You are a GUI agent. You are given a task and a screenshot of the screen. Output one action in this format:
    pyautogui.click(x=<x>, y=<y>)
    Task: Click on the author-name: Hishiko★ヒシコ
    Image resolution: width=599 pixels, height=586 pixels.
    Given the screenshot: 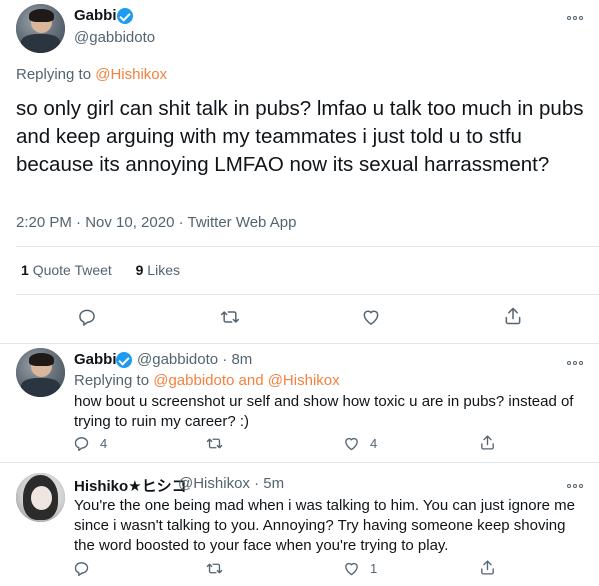 What is the action you would take?
    pyautogui.click(x=130, y=485)
    